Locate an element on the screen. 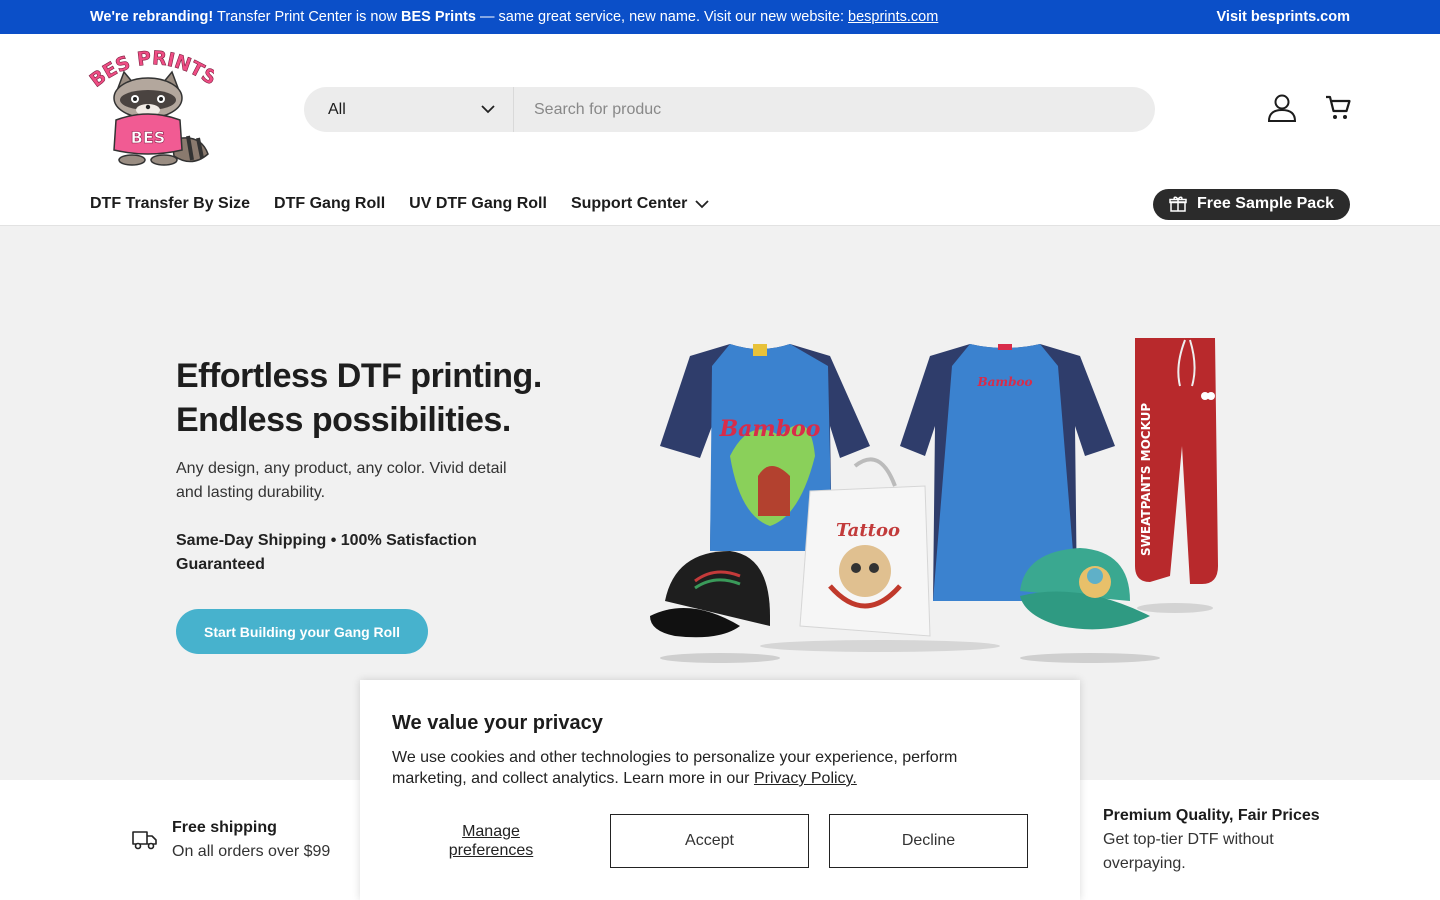  user-icon is located at coordinates (1282, 108).